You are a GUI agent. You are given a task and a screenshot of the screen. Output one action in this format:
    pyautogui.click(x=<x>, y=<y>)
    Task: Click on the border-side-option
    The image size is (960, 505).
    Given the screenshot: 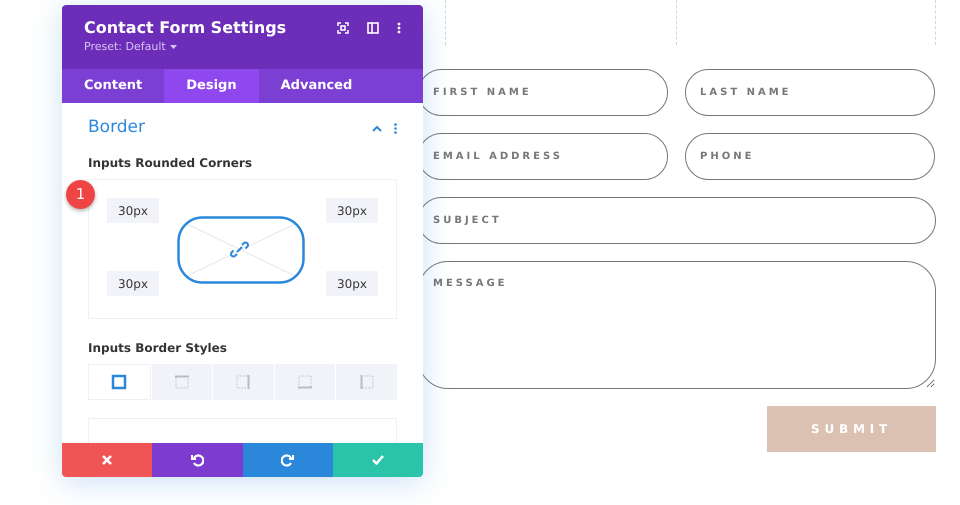 What is the action you would take?
    pyautogui.click(x=119, y=382)
    